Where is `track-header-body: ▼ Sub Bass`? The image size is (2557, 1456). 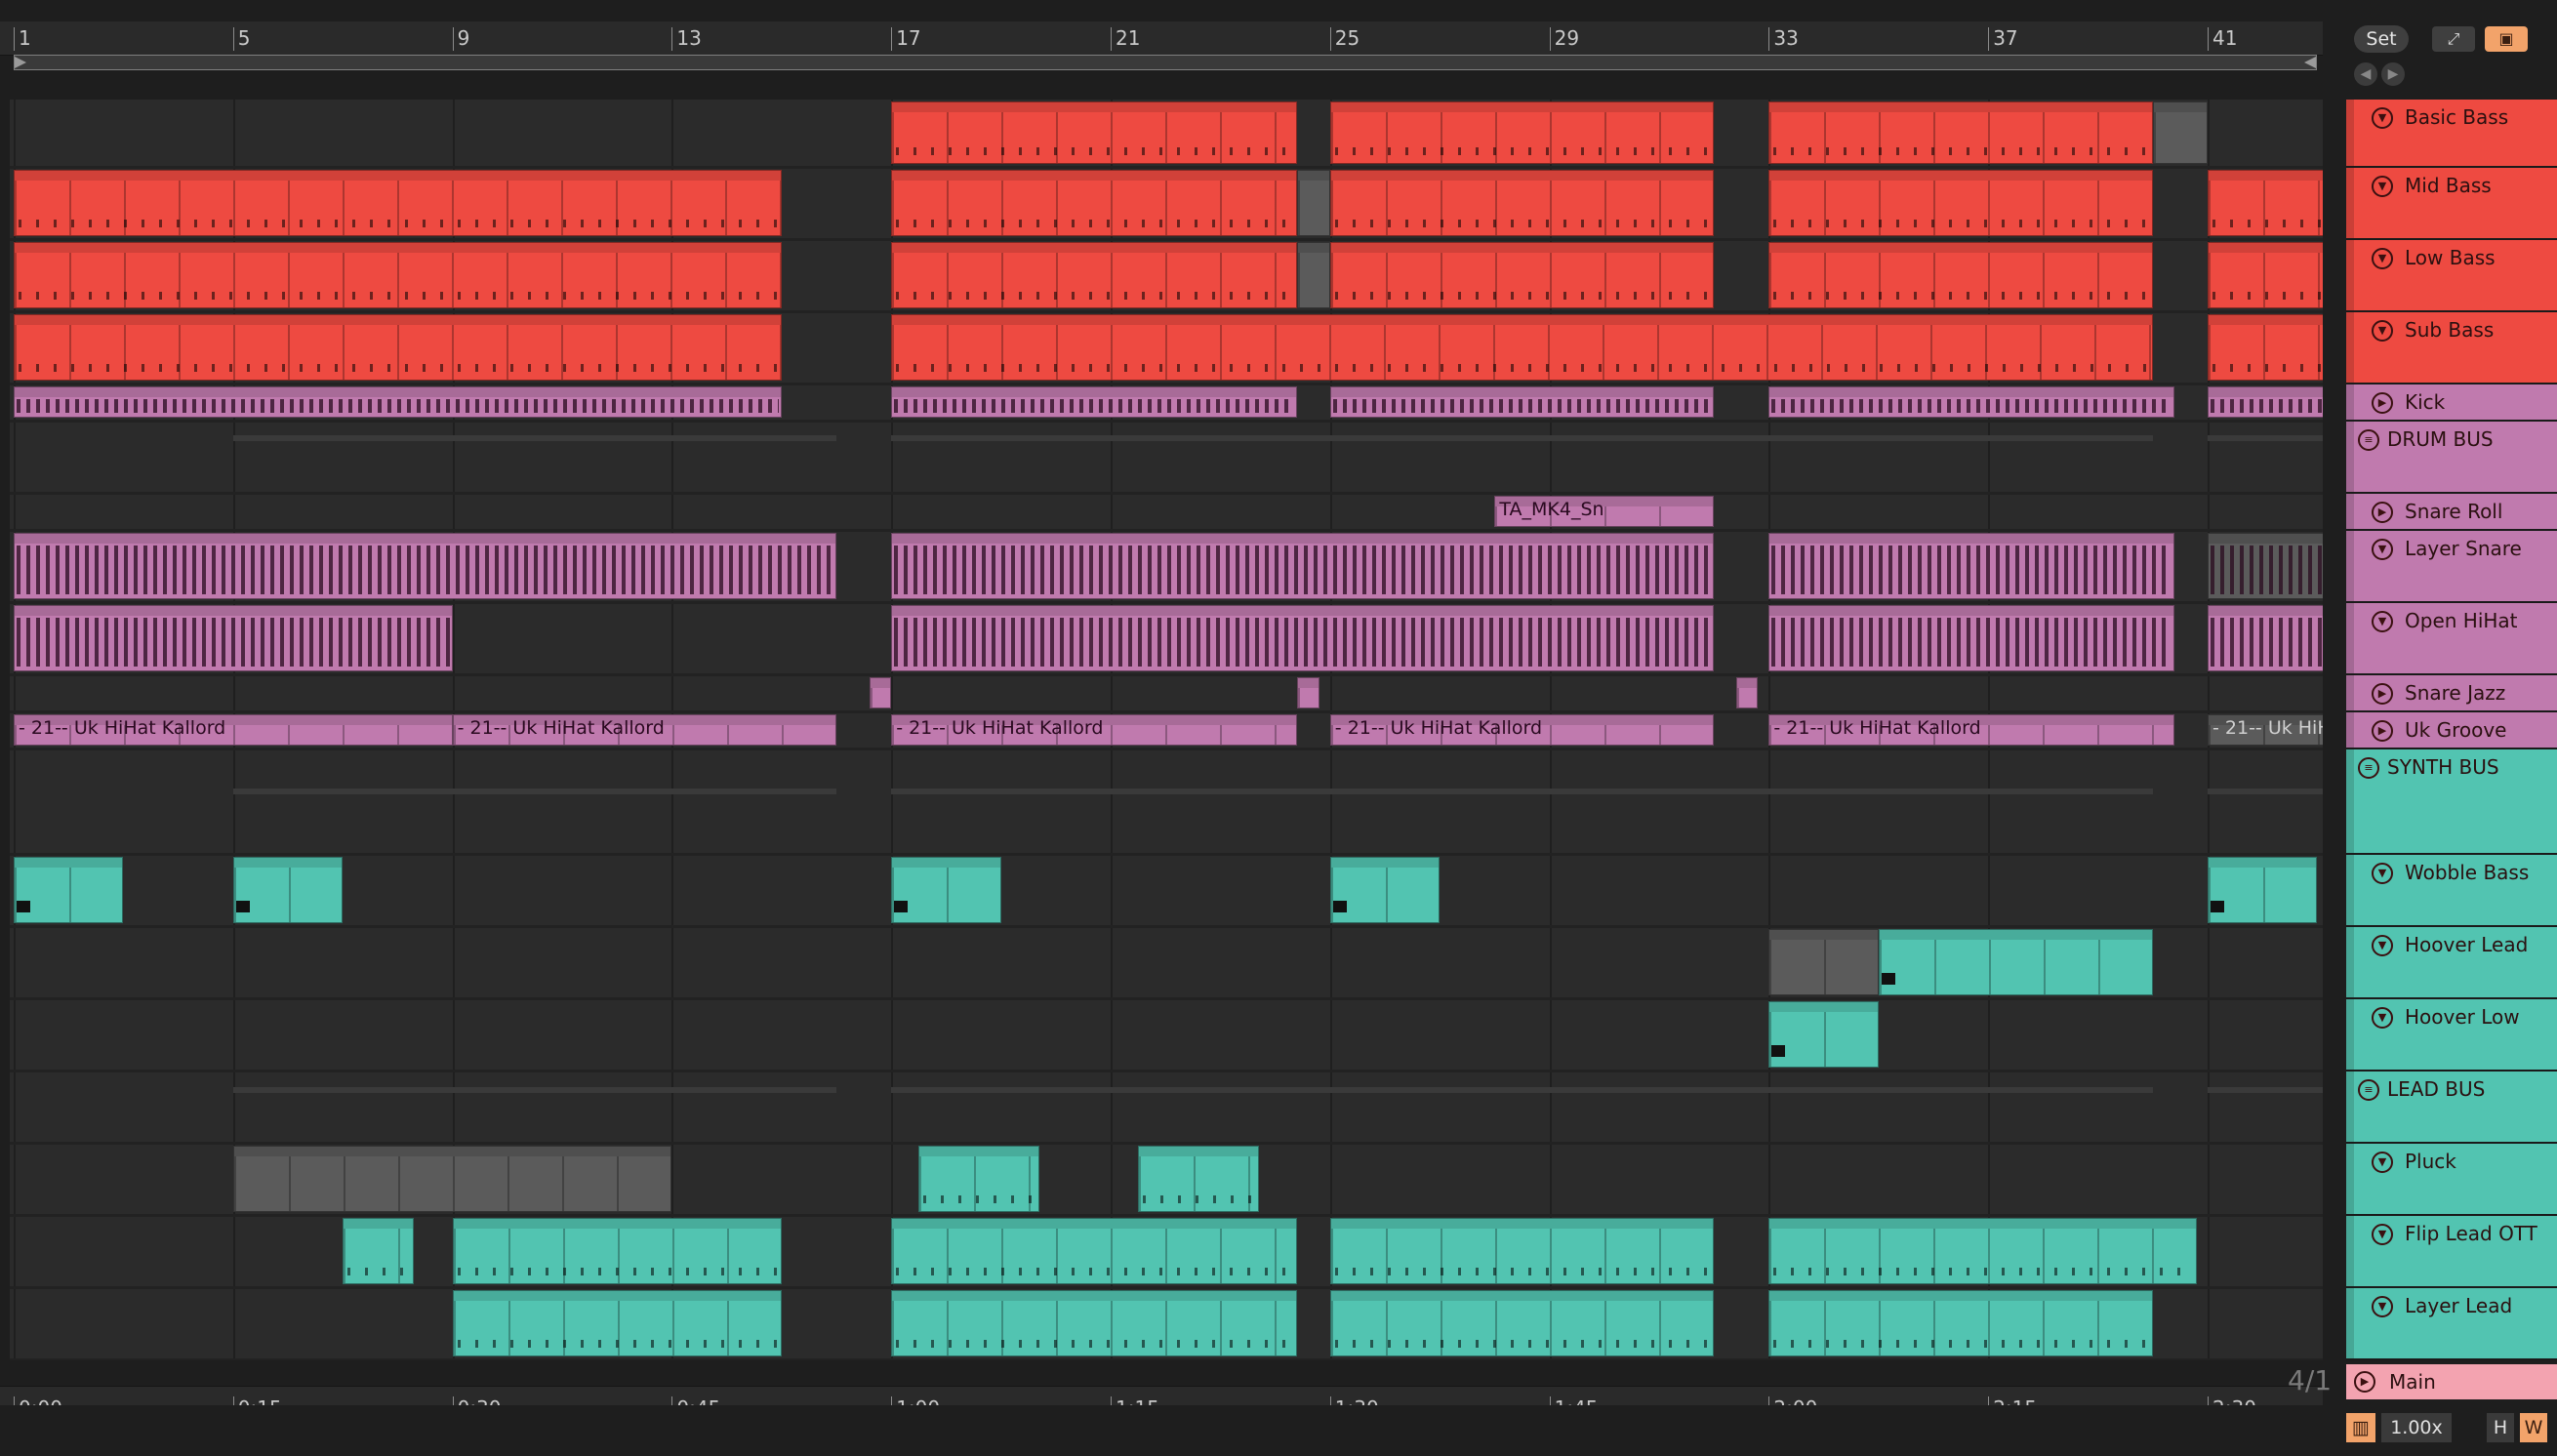 track-header-body: ▼ Sub Bass is located at coordinates (2460, 347).